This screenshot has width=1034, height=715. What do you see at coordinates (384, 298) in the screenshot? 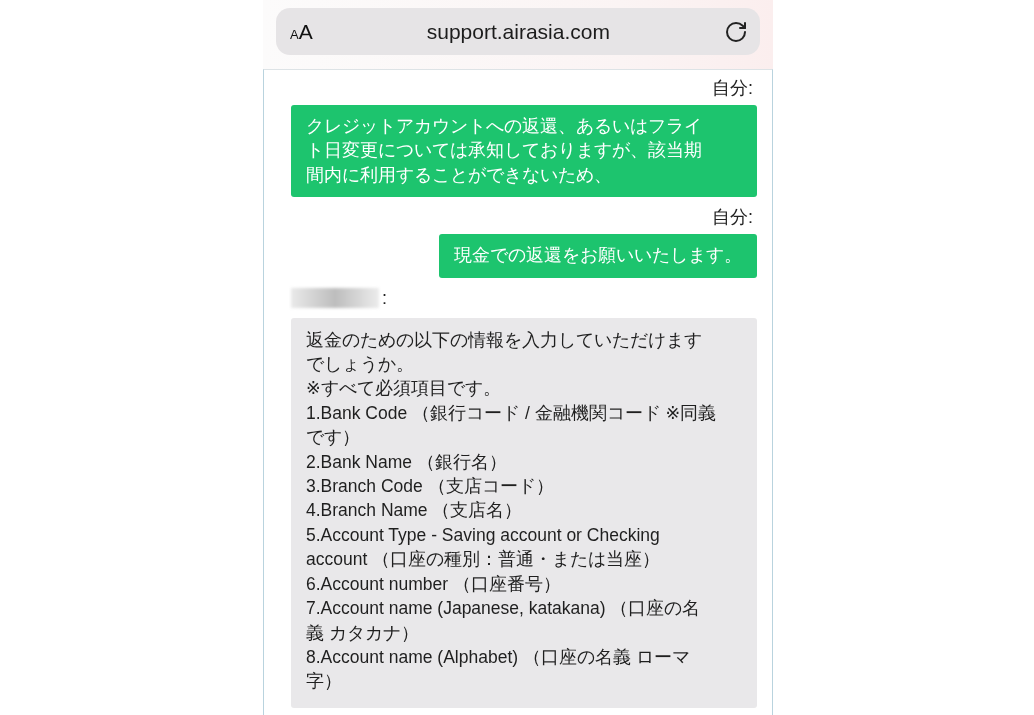
I see `sender-label: :` at bounding box center [384, 298].